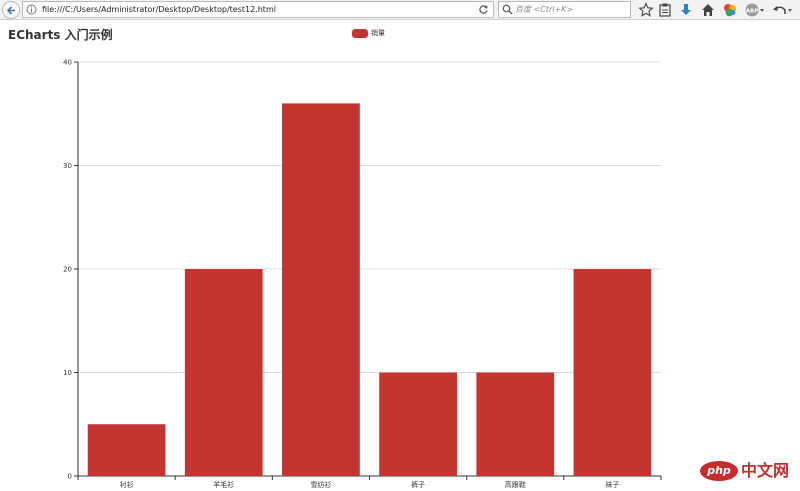 Image resolution: width=800 pixels, height=491 pixels. I want to click on y-tick-label: 10, so click(67, 373).